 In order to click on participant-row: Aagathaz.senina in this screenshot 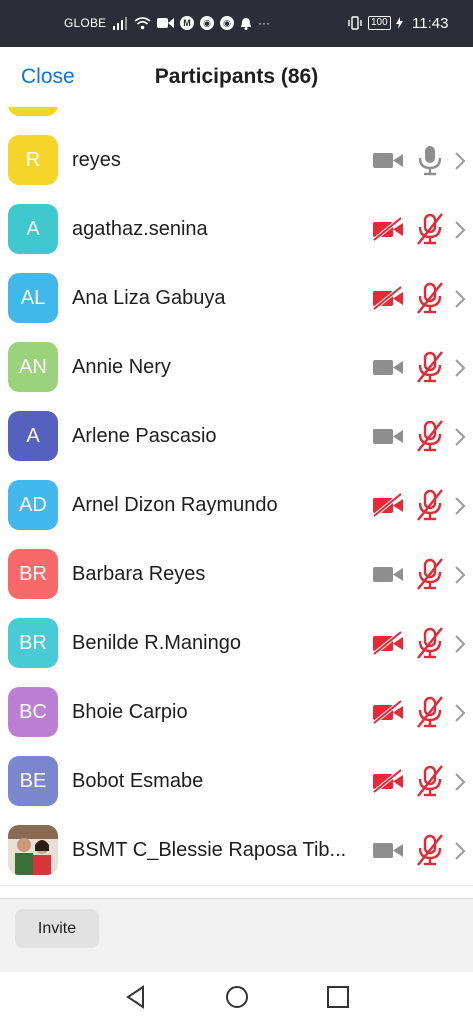, I will do `click(236, 230)`.